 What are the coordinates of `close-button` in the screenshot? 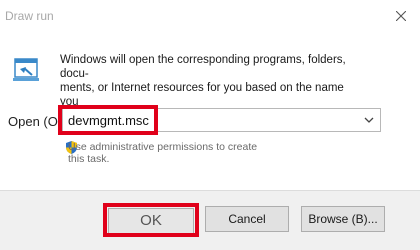 It's located at (401, 16).